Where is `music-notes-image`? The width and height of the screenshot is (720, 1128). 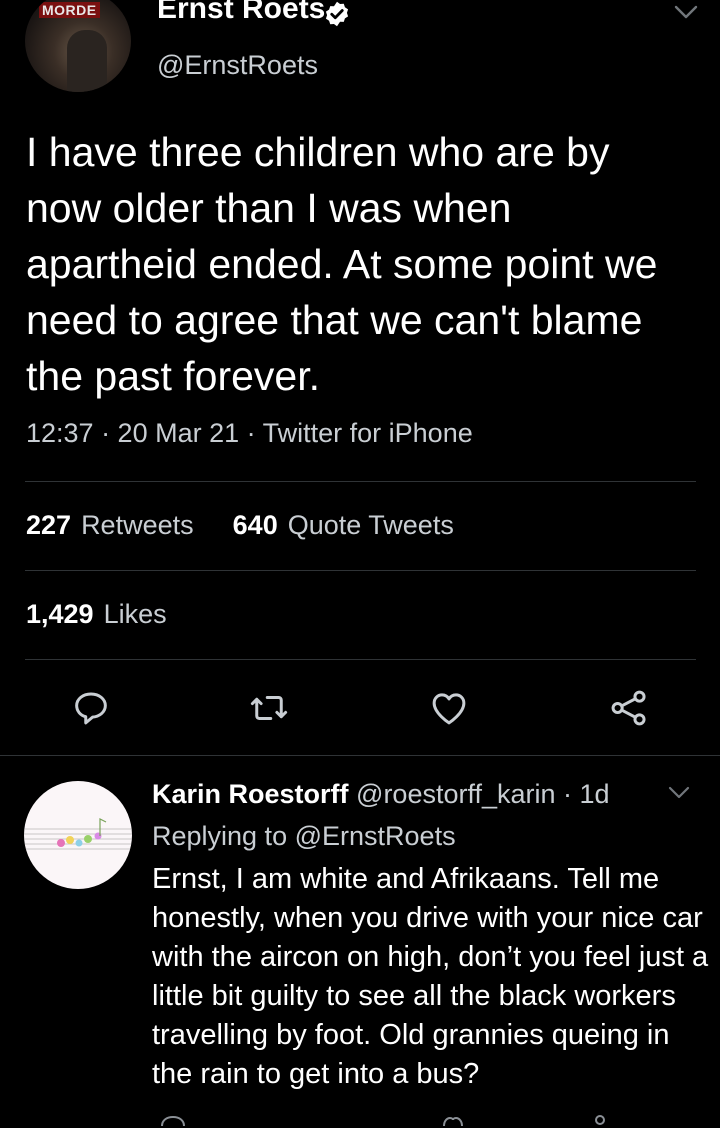 music-notes-image is located at coordinates (78, 834).